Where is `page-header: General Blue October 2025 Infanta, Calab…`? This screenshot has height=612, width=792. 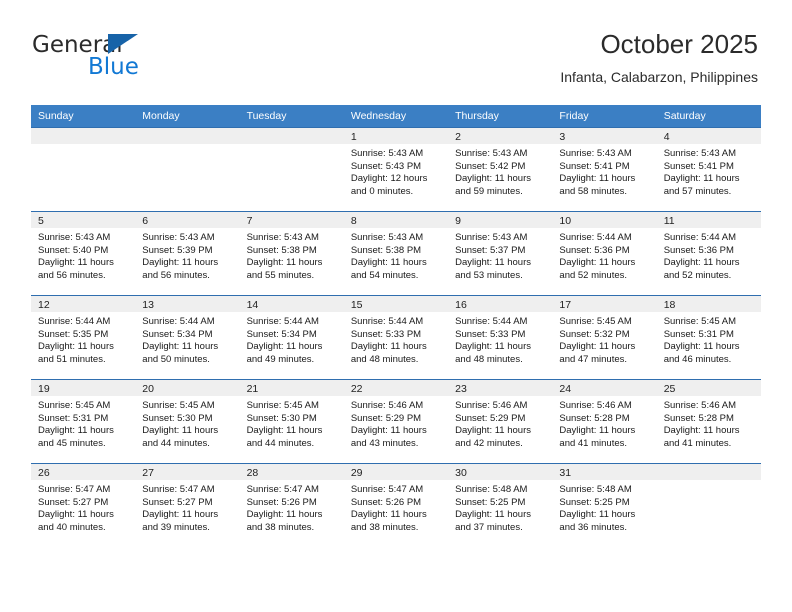
page-header: General Blue October 2025 Infanta, Calab… is located at coordinates (395, 64).